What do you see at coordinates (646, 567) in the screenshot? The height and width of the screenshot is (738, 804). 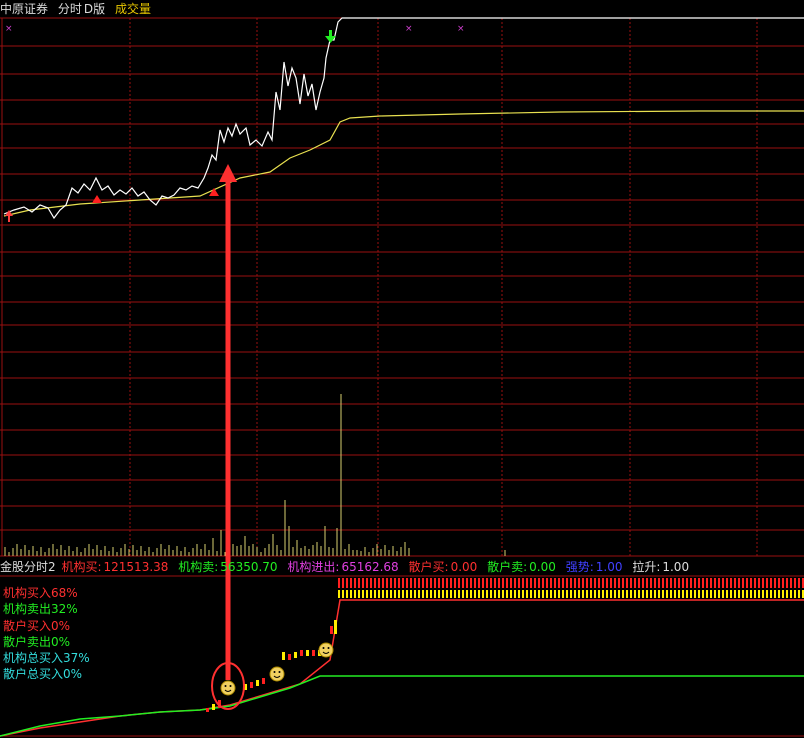 I see `pull-label: 拉升:` at bounding box center [646, 567].